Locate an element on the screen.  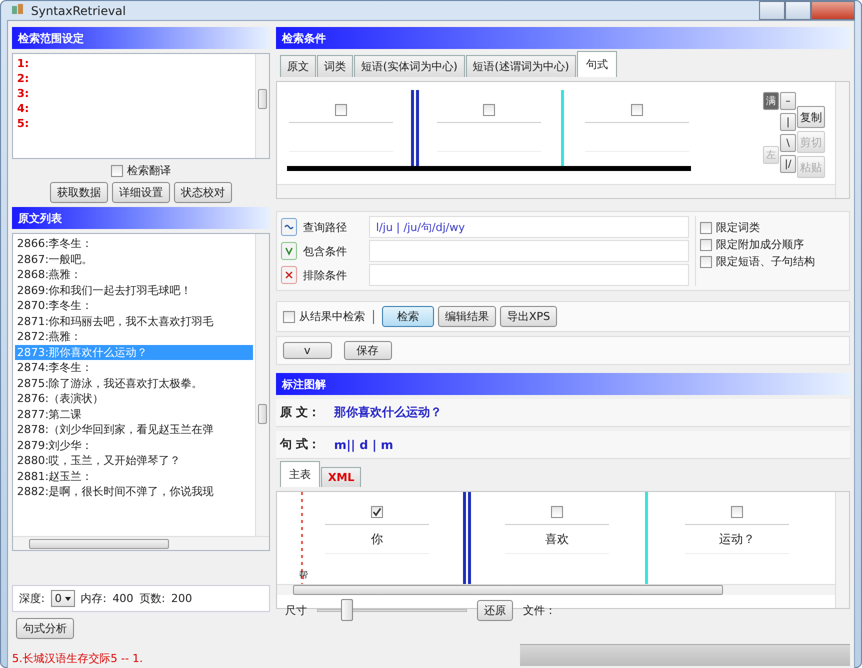
reset-button: 还原 is located at coordinates (495, 610).